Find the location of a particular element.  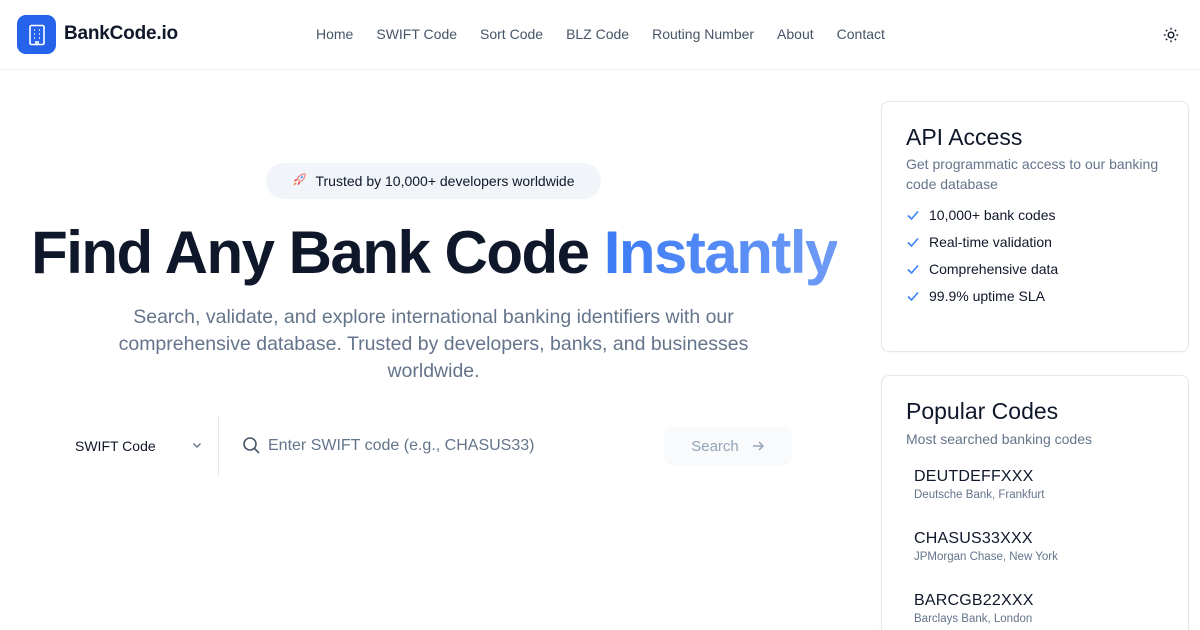

search-button-label: Search is located at coordinates (715, 446).